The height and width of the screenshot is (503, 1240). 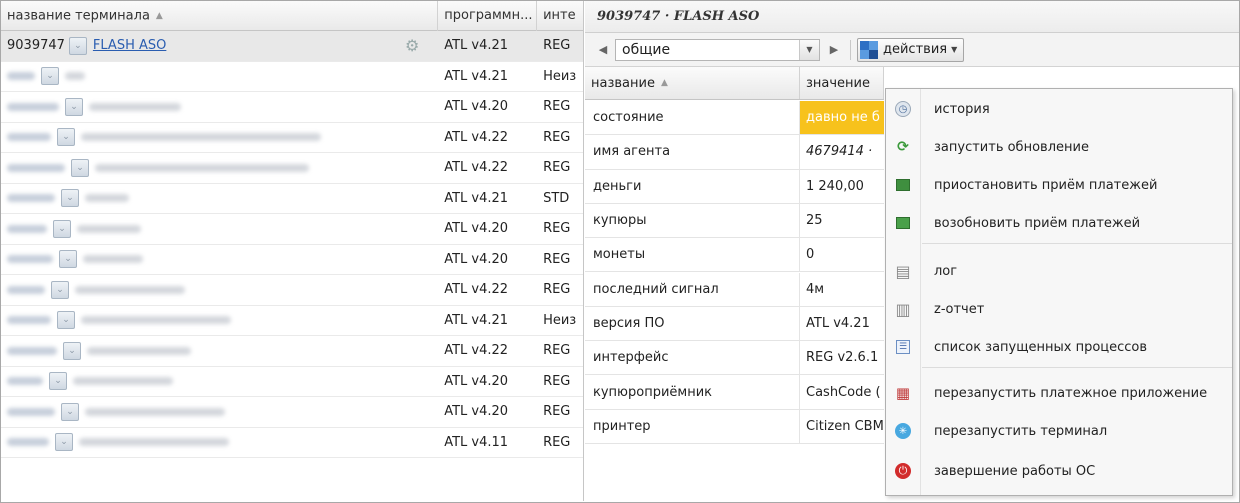 I want to click on property-name: версия ПО, so click(x=692, y=323).